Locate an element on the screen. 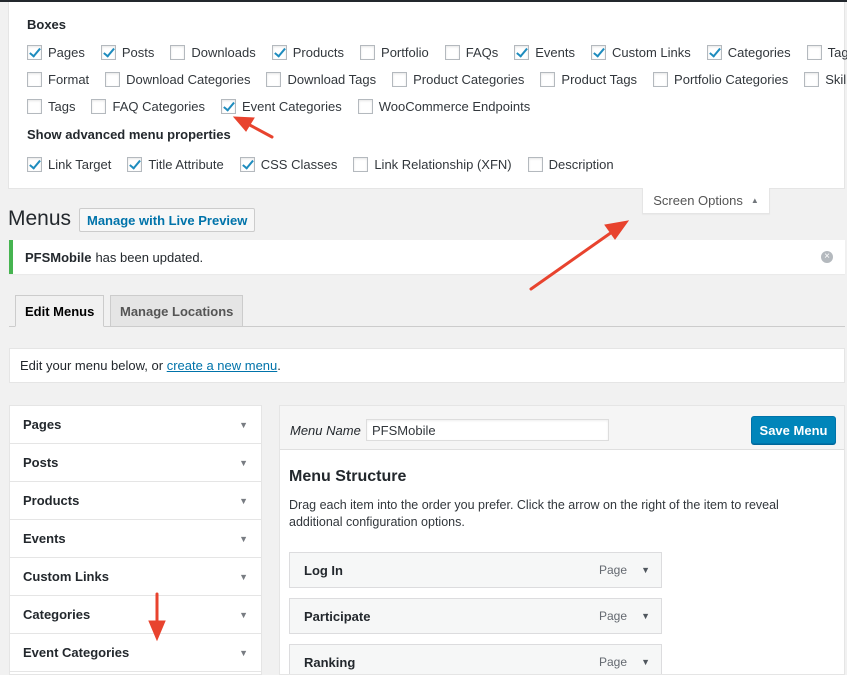  box-option-product-tags: Product Tags is located at coordinates (588, 79).